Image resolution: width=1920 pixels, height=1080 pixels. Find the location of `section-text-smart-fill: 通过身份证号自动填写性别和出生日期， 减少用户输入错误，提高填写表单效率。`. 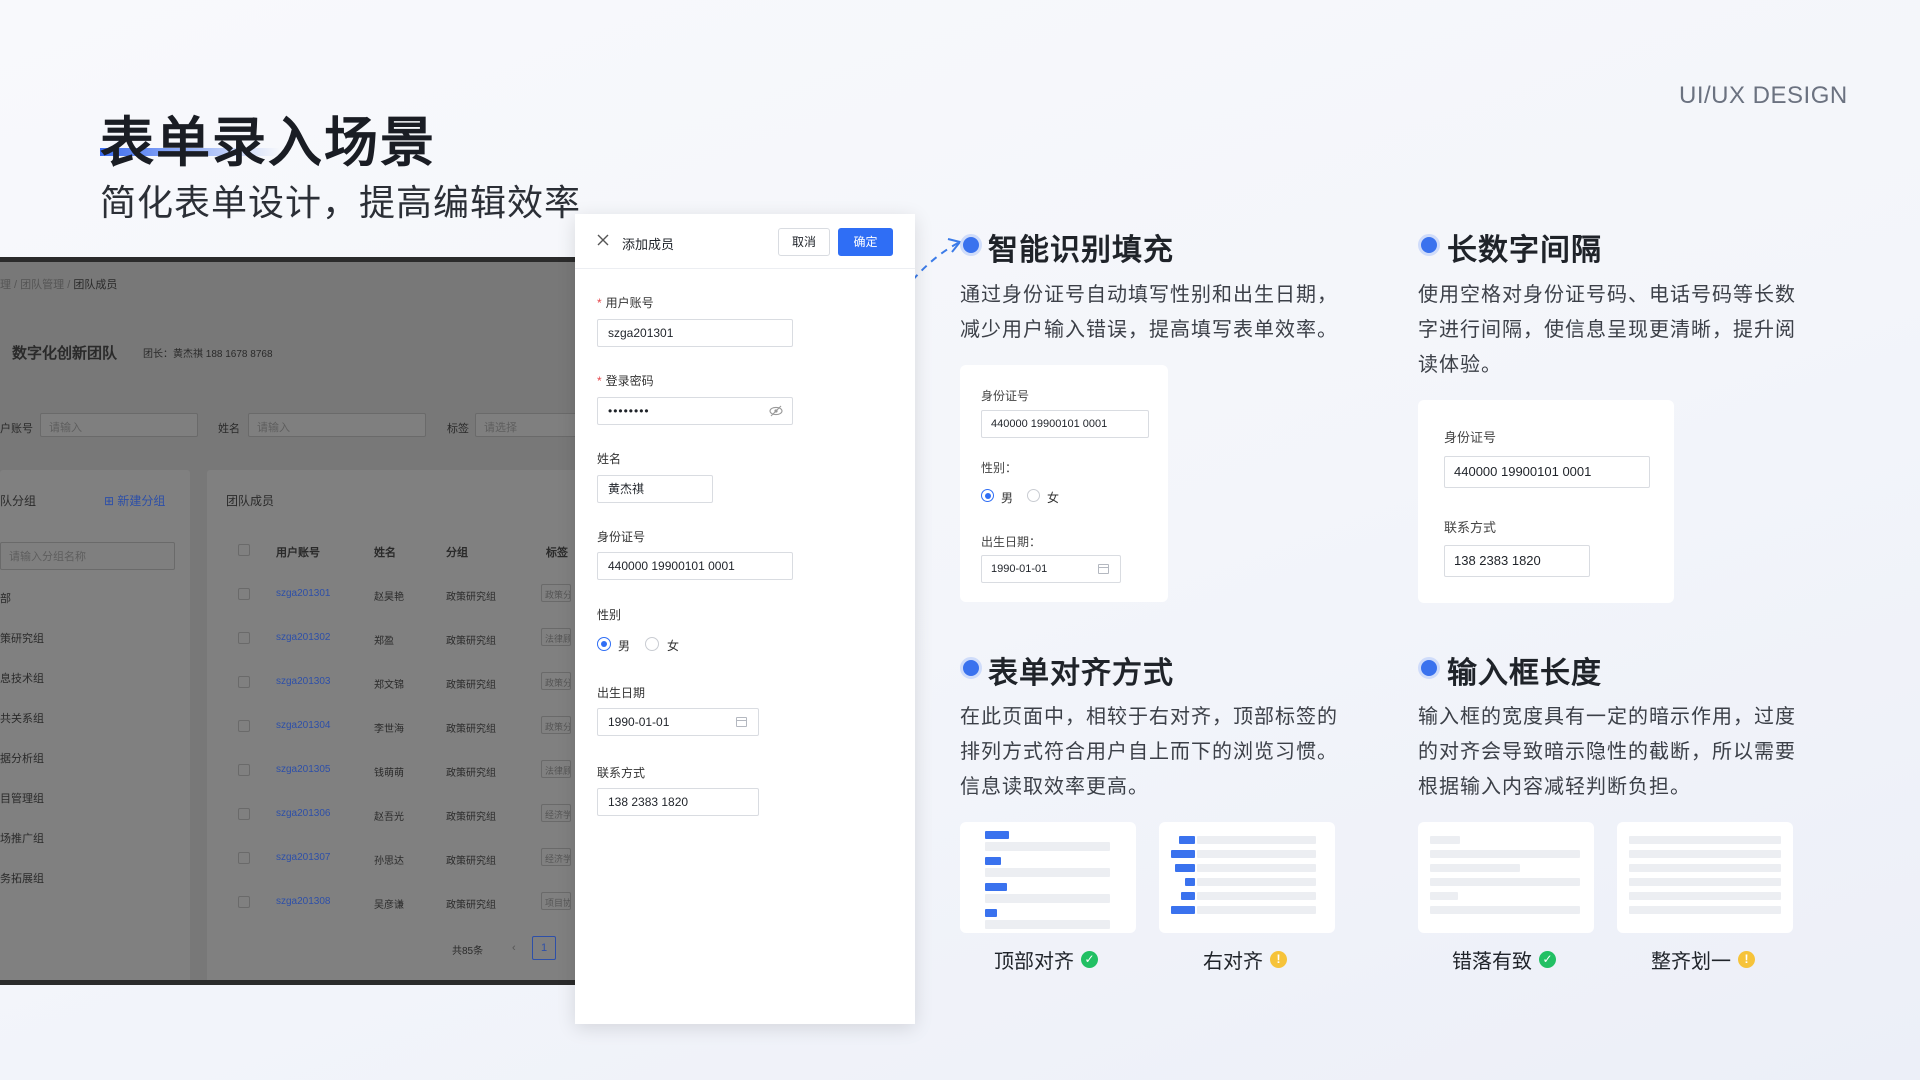

section-text-smart-fill: 通过身份证号自动填写性别和出生日期， 减少用户输入错误，提高填写表单效率。 is located at coordinates (1170, 313).